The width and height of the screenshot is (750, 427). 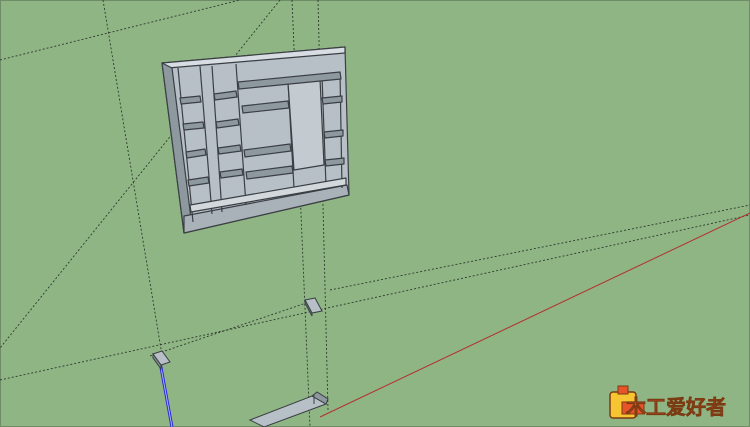 What do you see at coordinates (675, 407) in the screenshot?
I see `watermark-text: 木工爱好者` at bounding box center [675, 407].